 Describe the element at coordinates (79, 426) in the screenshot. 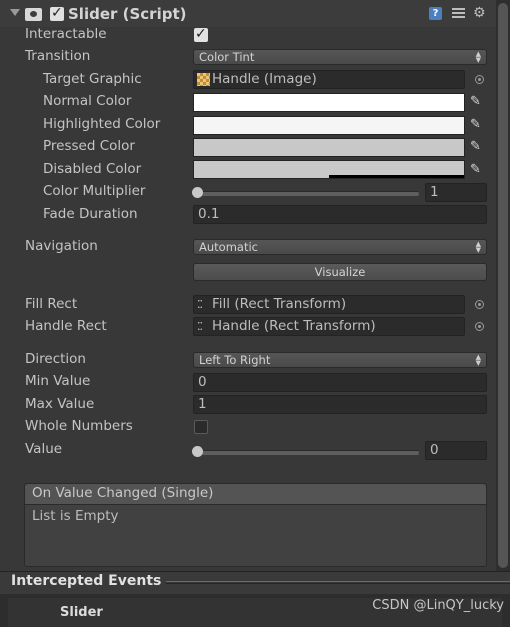

I see `whole-numbers-label: Whole Numbers` at that location.